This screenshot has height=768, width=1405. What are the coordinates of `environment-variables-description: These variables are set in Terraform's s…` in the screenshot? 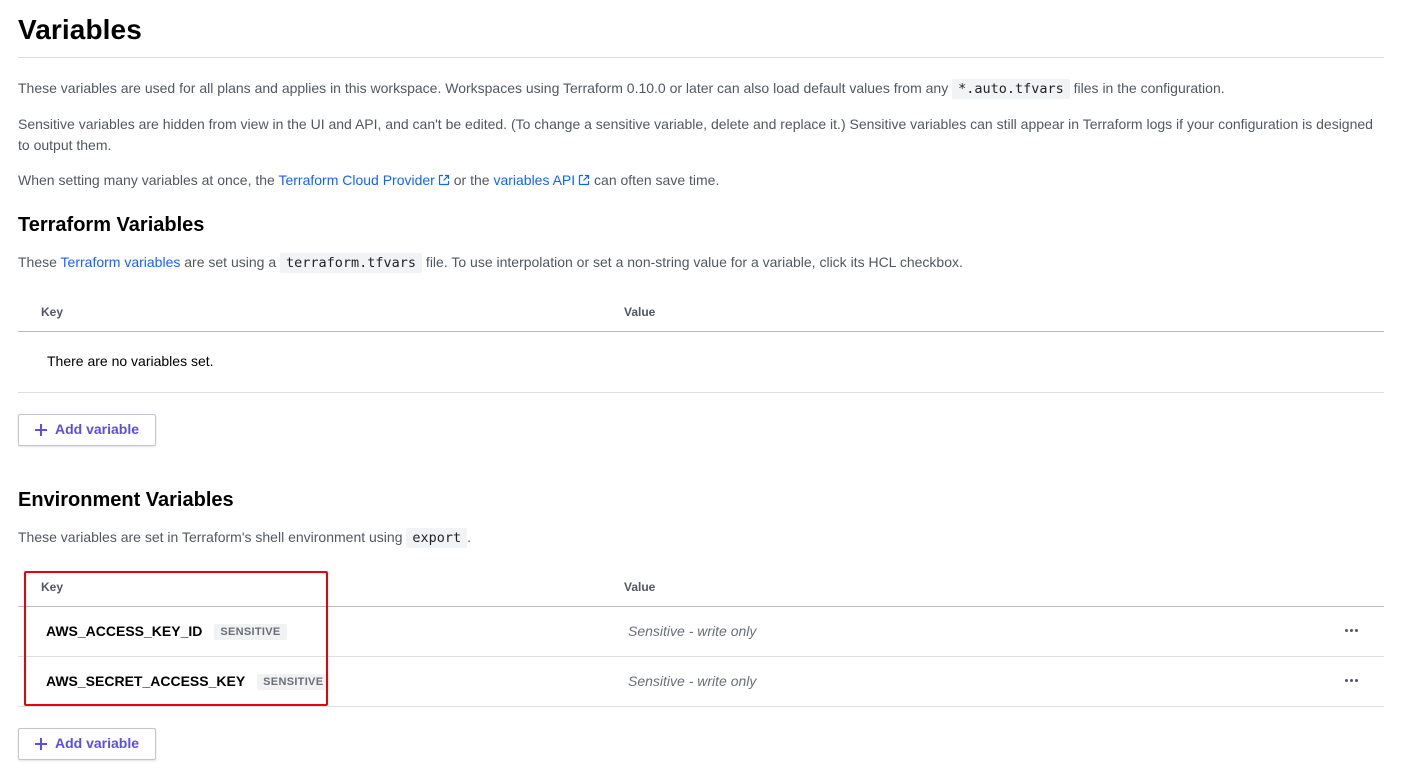 It's located at (245, 538).